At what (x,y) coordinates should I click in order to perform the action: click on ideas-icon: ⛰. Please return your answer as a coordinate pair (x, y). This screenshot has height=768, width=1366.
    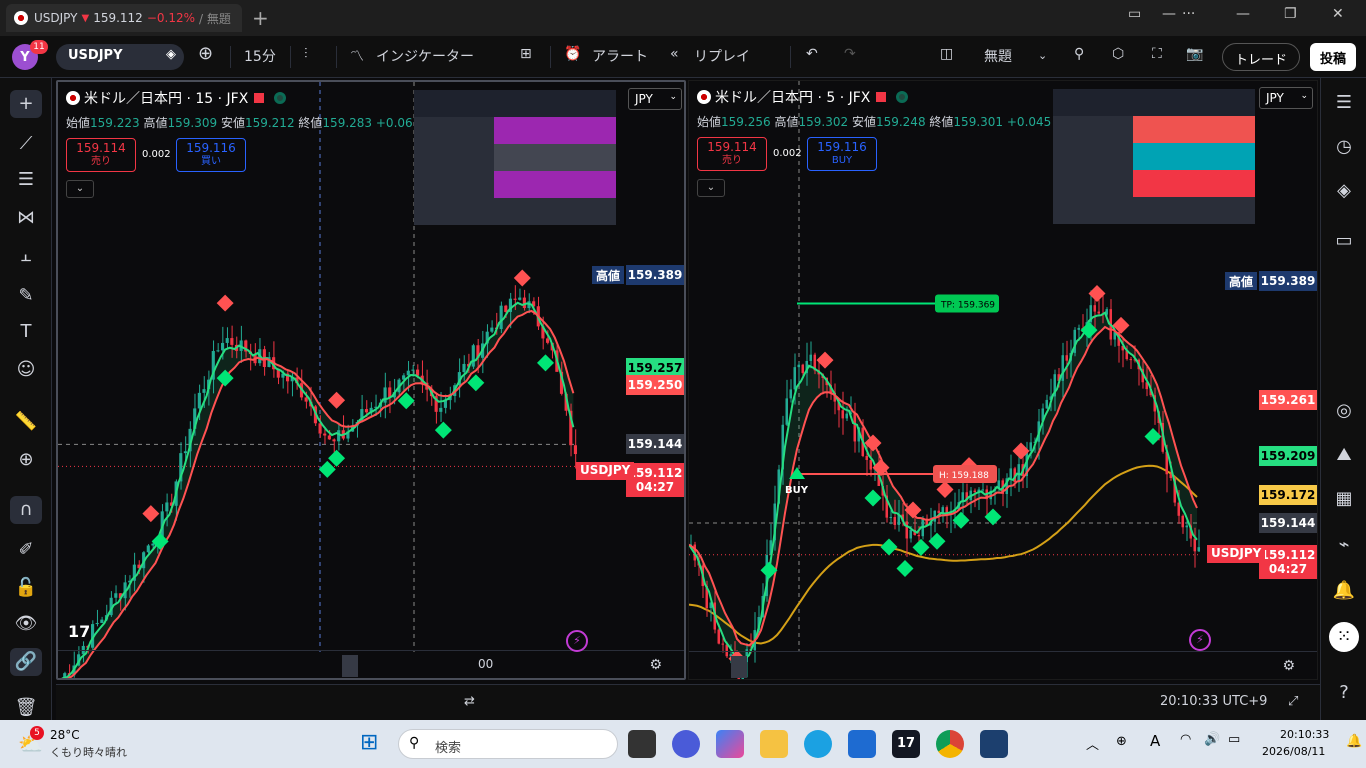
    Looking at the image, I should click on (1344, 455).